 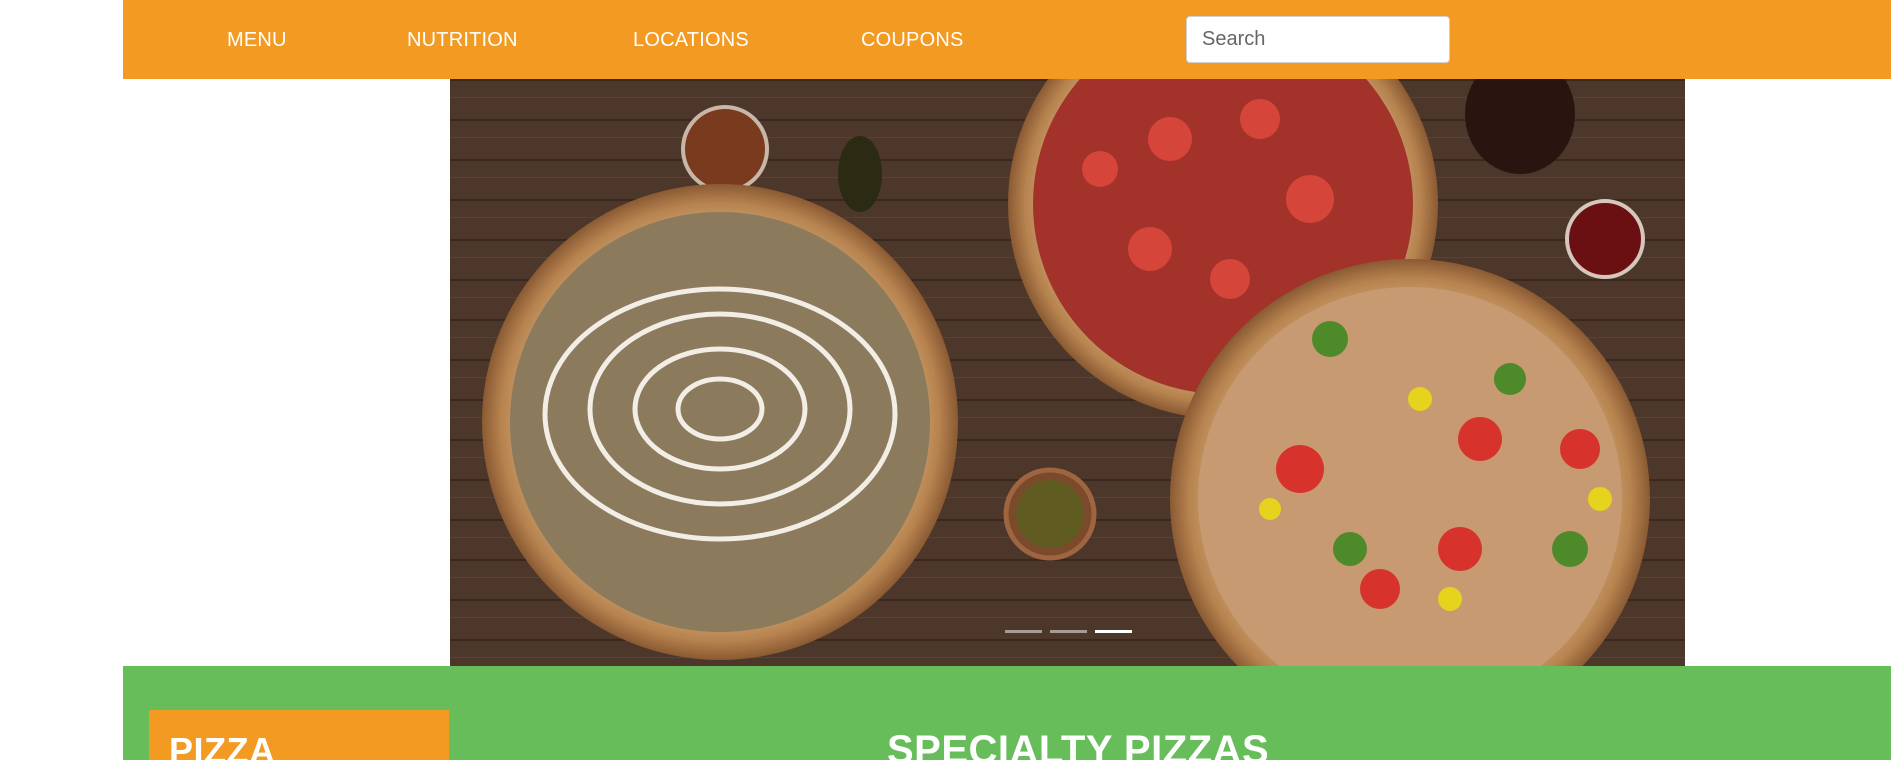 I want to click on nav-locations-link: LOCATIONS, so click(x=691, y=39).